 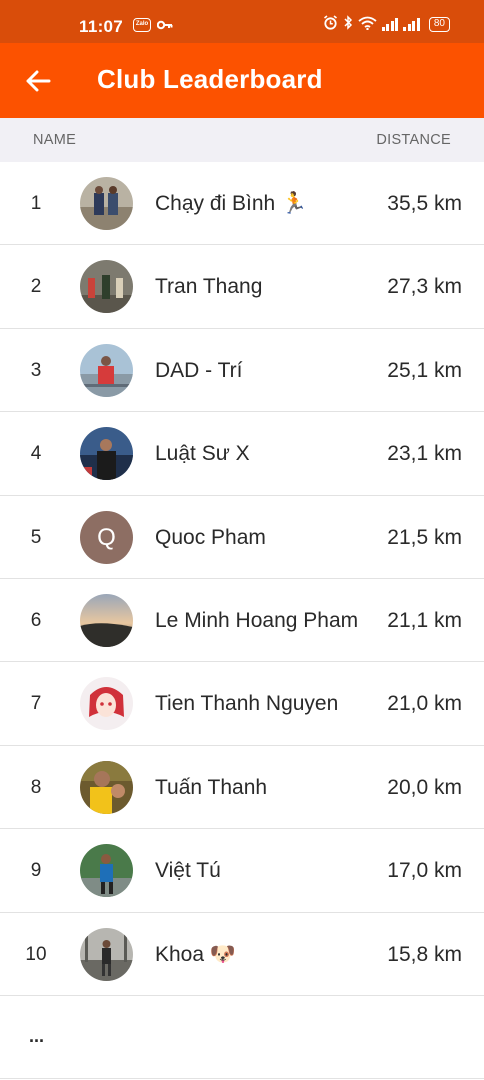 I want to click on leaderboard-row: 4 Luật Sư X 23,1 km, so click(x=242, y=454).